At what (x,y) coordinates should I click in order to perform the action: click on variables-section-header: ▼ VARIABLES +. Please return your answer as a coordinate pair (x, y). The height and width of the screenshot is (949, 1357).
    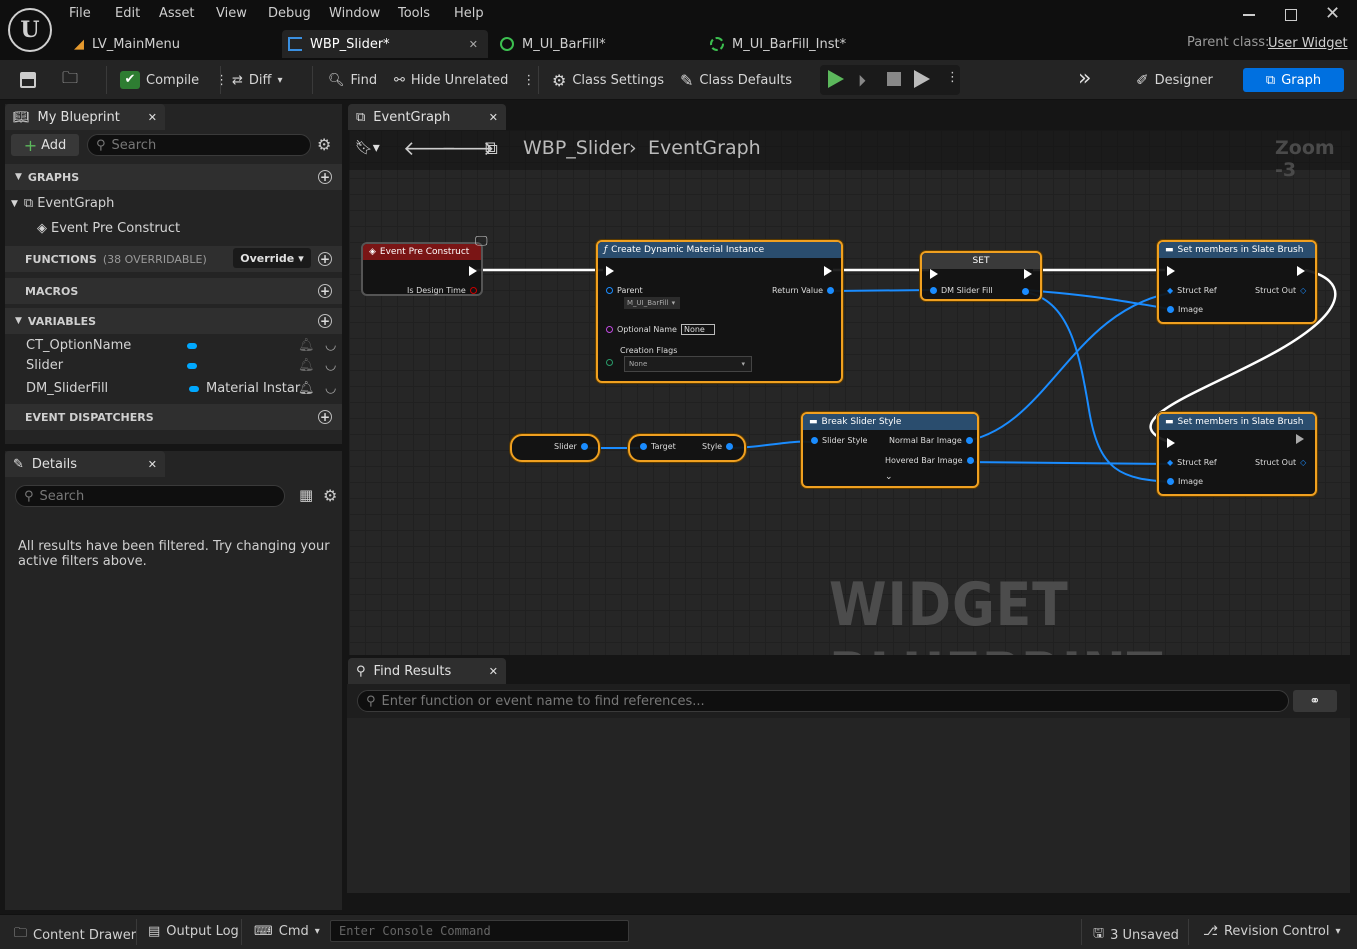
    Looking at the image, I should click on (173, 321).